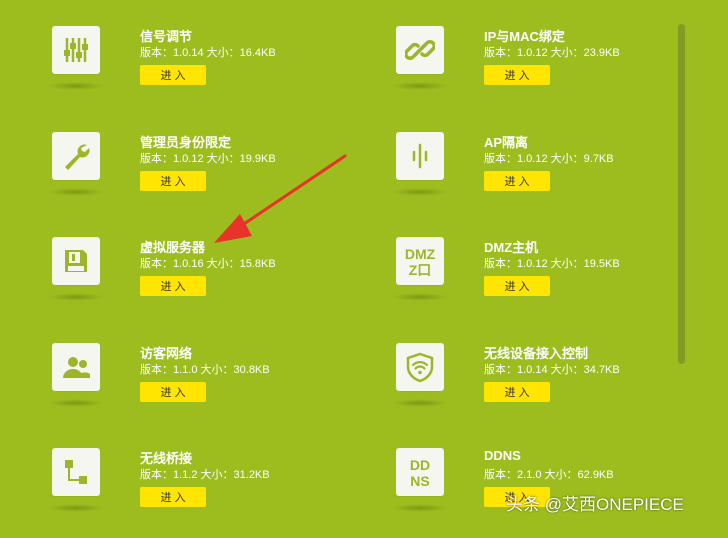 The image size is (728, 538). I want to click on plugin-title: IP与MAC绑定, so click(524, 36).